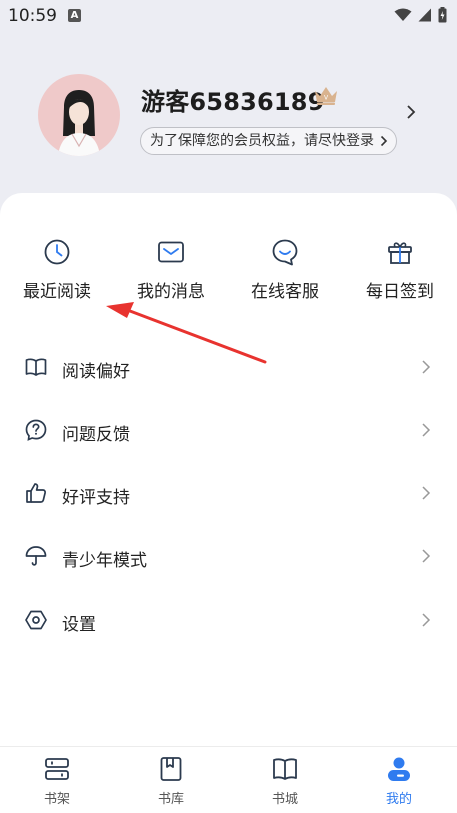 The width and height of the screenshot is (457, 813). I want to click on login-chevron-icon, so click(384, 141).